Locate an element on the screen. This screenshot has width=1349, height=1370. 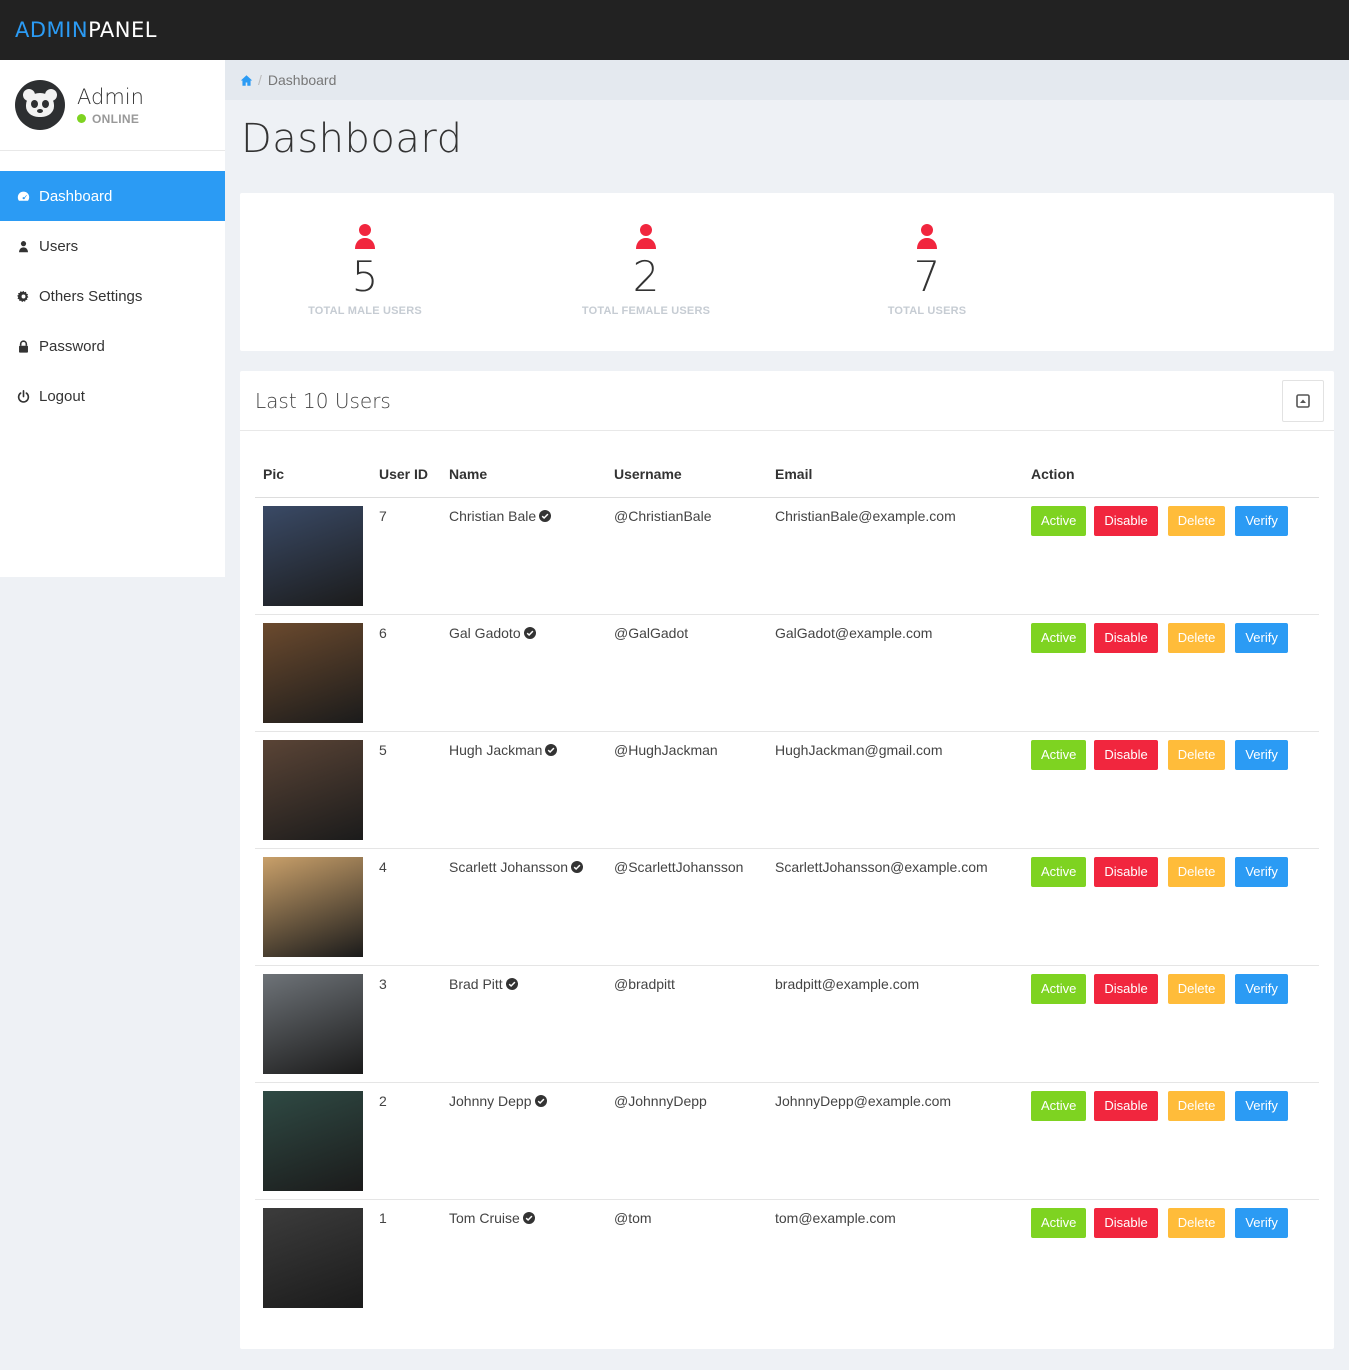
cell-name: Hugh Jackman is located at coordinates (523, 790).